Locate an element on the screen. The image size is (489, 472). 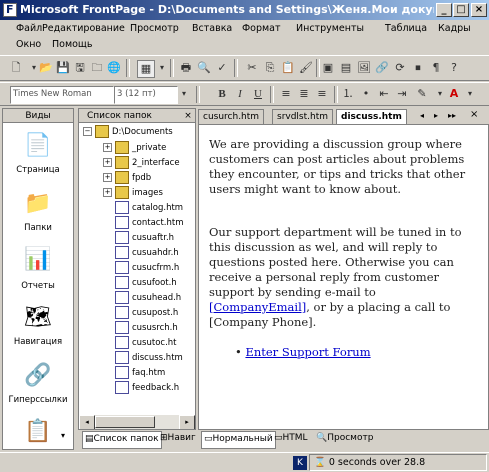
folder-row: + fpdb is located at coordinates (127, 178).